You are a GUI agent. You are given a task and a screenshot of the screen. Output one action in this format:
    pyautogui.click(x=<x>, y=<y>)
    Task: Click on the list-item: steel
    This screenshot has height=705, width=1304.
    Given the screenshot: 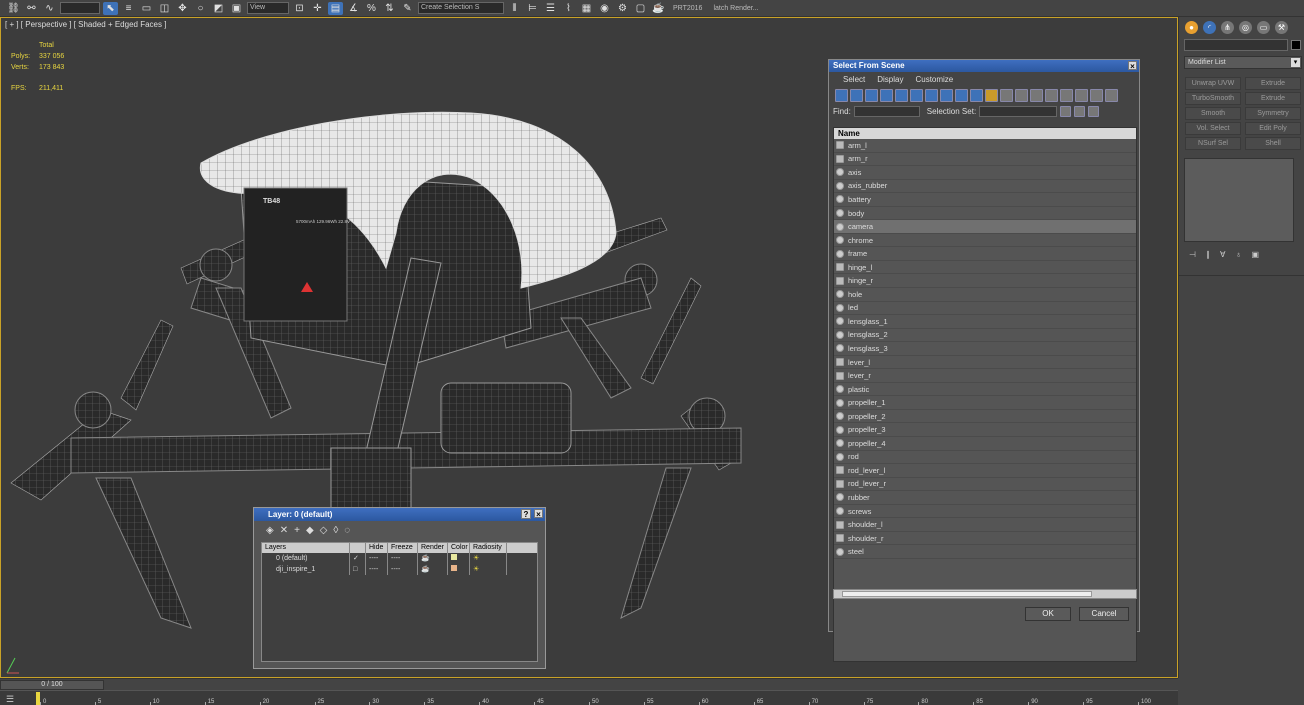 What is the action you would take?
    pyautogui.click(x=985, y=552)
    